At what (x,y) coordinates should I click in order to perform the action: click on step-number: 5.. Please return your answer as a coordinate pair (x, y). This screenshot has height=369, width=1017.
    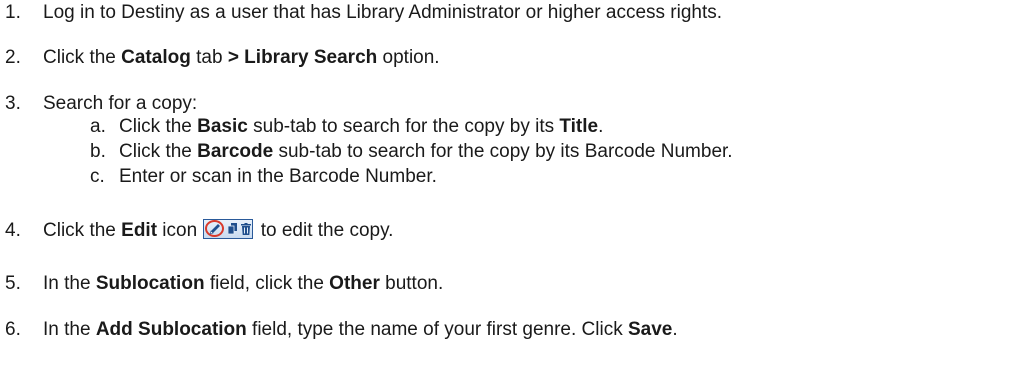
    Looking at the image, I should click on (13, 283).